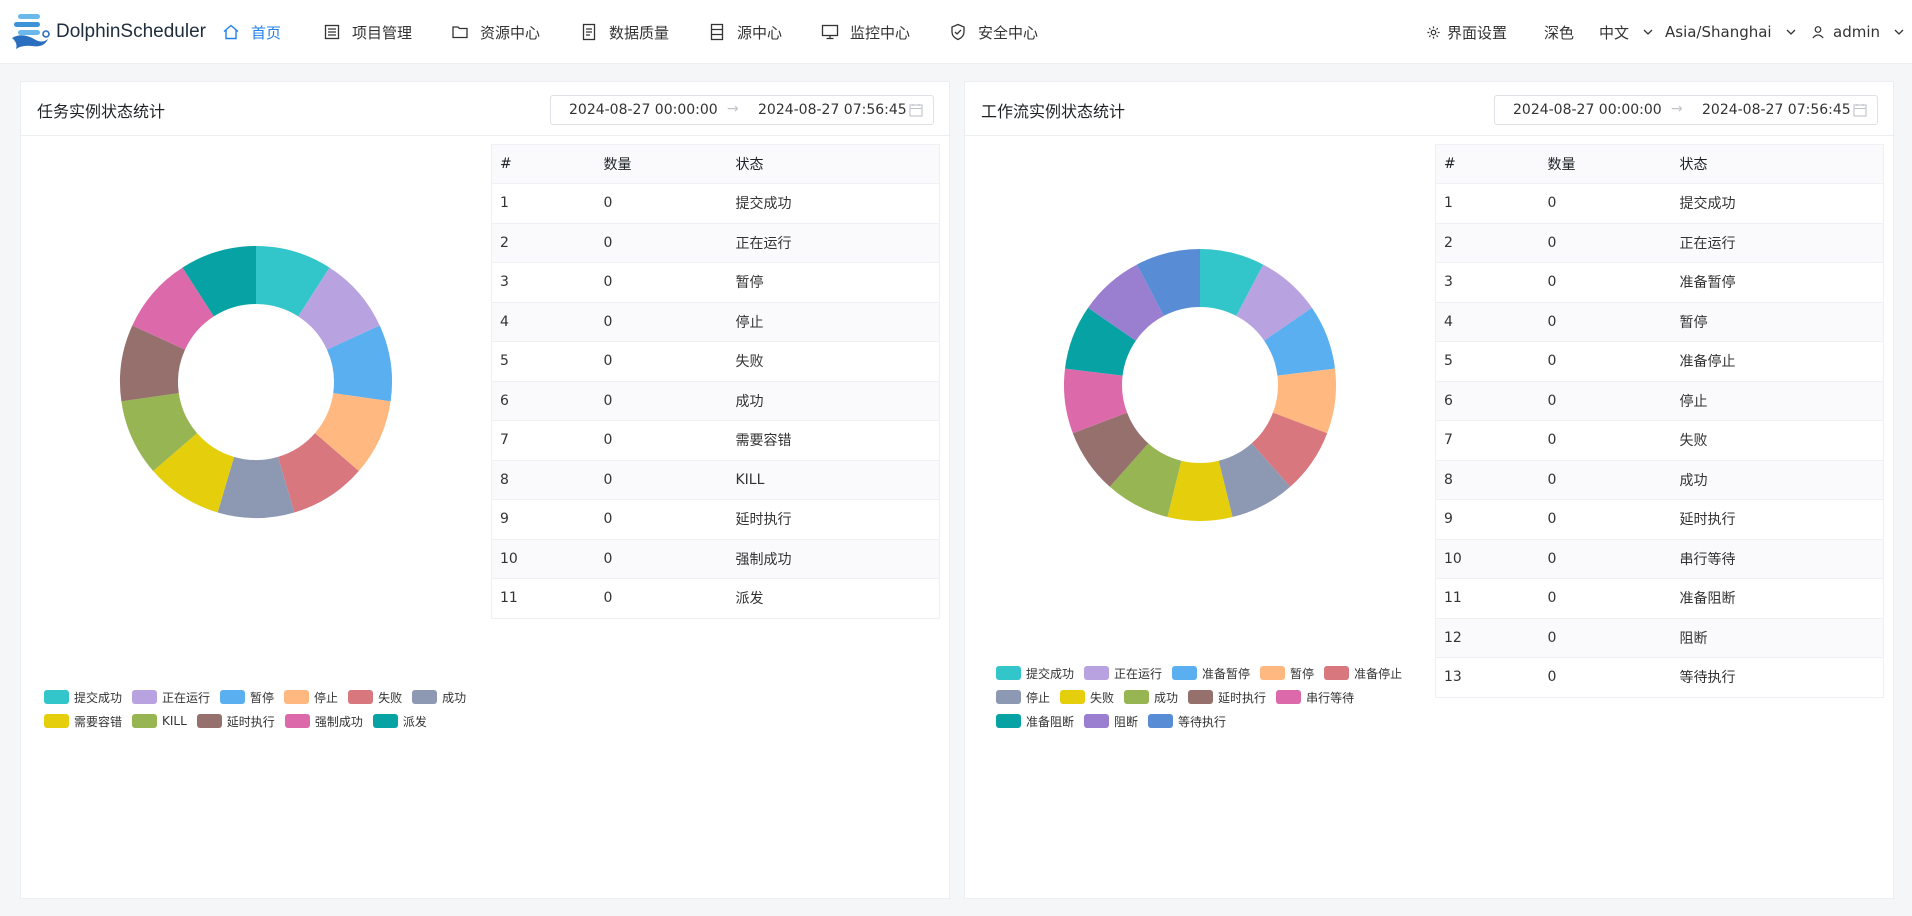 Image resolution: width=1912 pixels, height=916 pixels. Describe the element at coordinates (1791, 32) in the screenshot. I see `chevron-down-icon` at that location.